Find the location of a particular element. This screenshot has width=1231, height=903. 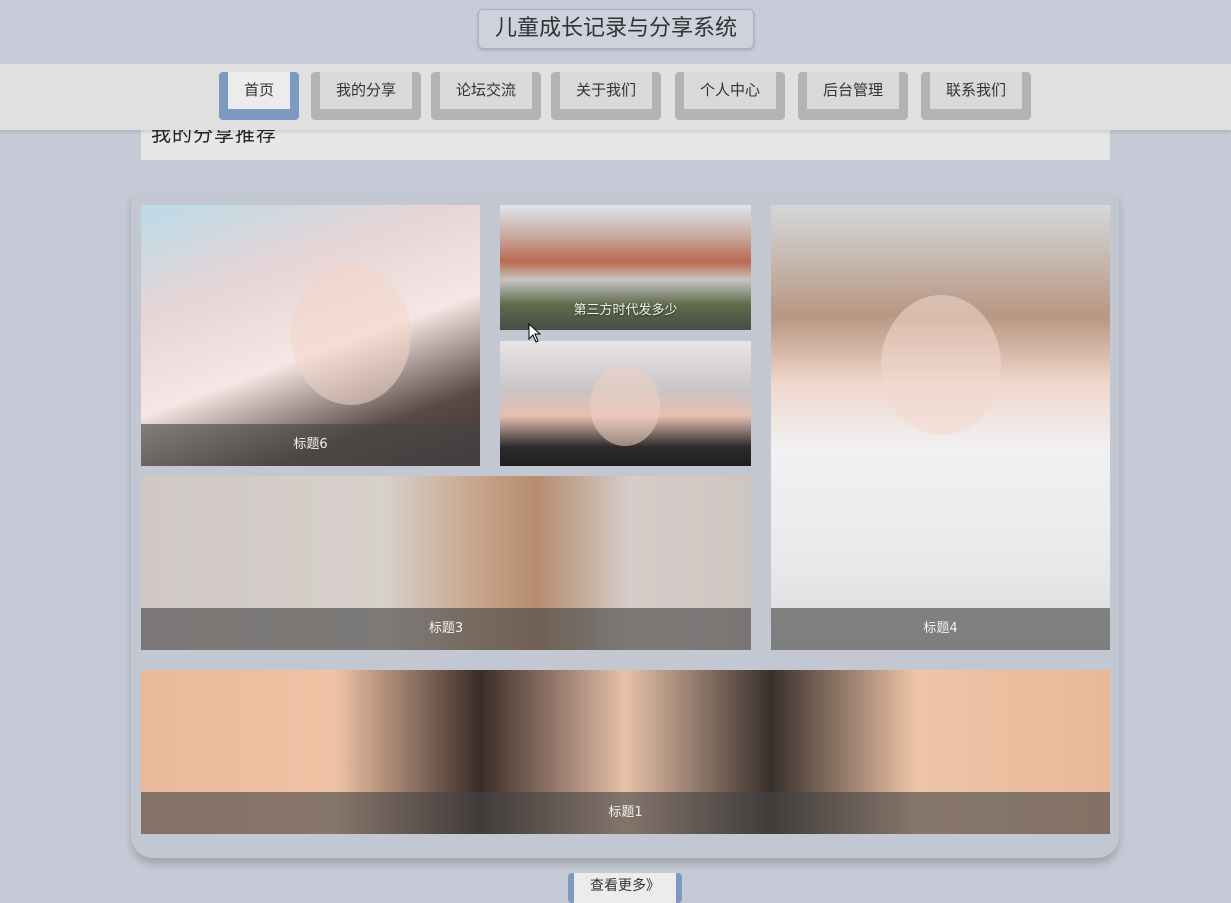

view-more-button: 查看更多》 is located at coordinates (625, 888).